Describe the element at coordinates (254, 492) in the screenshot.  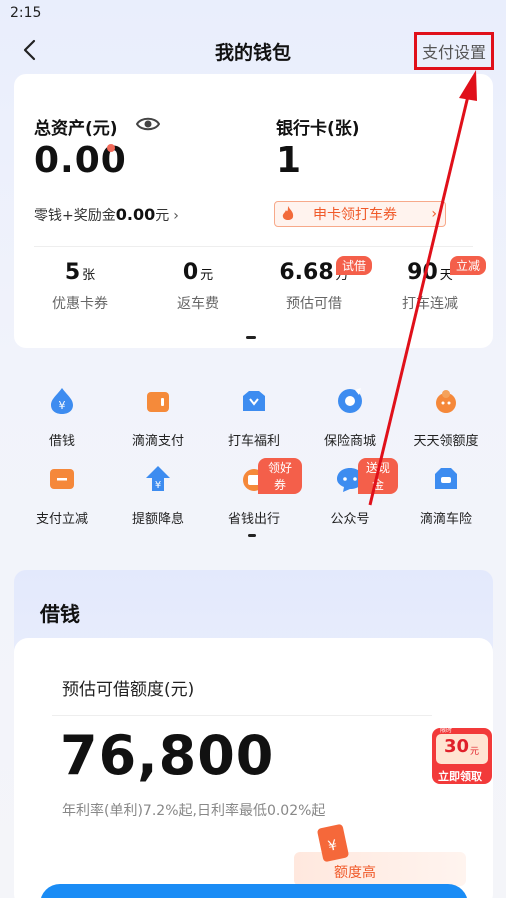
I see `service-save-travel: 省钱出行 领好券` at that location.